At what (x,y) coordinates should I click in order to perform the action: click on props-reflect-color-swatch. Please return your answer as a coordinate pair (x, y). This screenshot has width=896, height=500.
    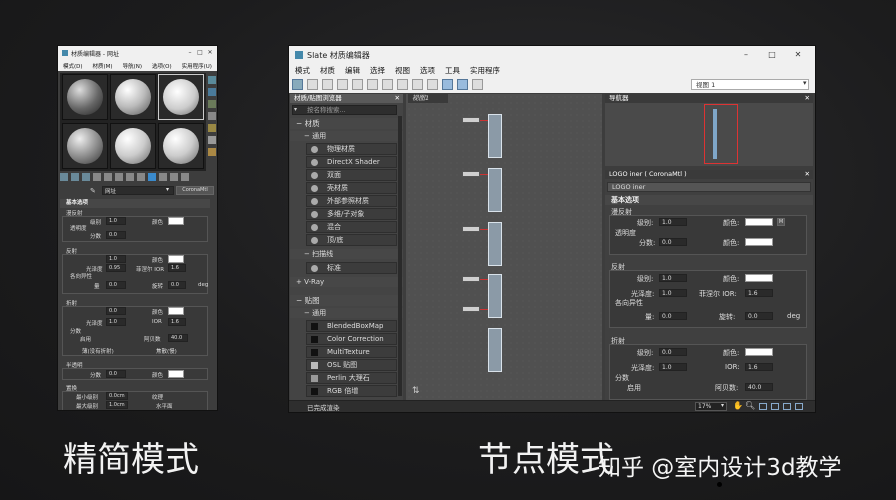
    Looking at the image, I should click on (759, 278).